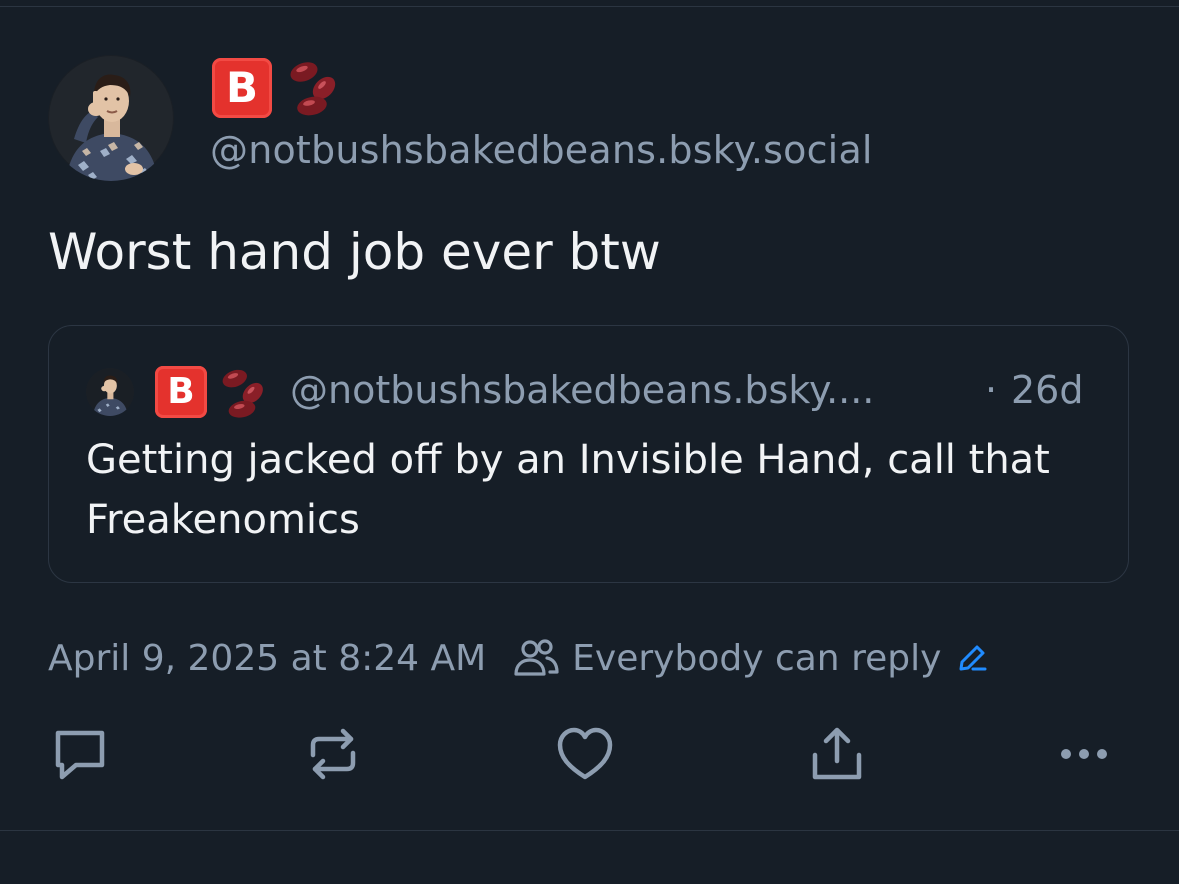  What do you see at coordinates (541, 150) in the screenshot?
I see `author-handle: @notbushsbakedbeans.bsky.social` at bounding box center [541, 150].